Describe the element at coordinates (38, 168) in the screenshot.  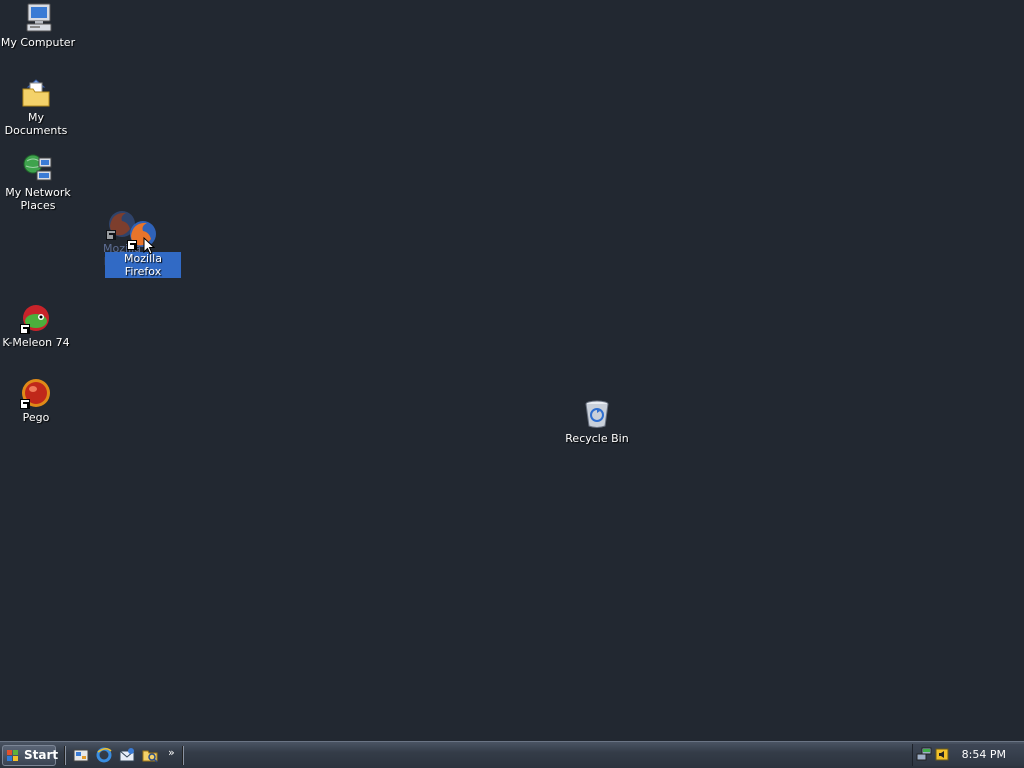
I see `network-places-icon` at that location.